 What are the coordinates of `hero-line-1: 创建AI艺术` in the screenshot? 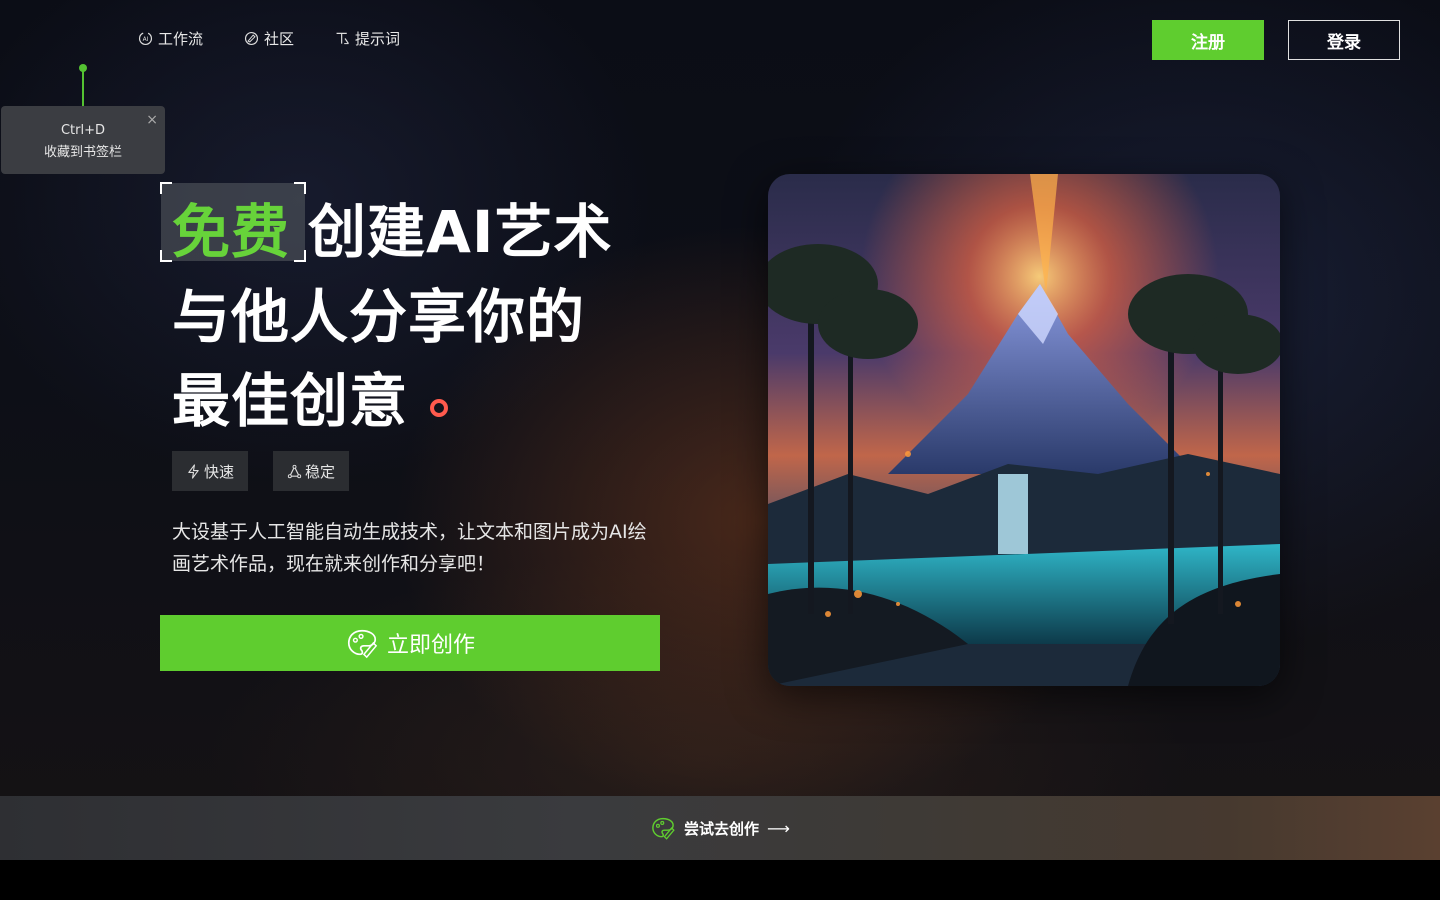 It's located at (460, 232).